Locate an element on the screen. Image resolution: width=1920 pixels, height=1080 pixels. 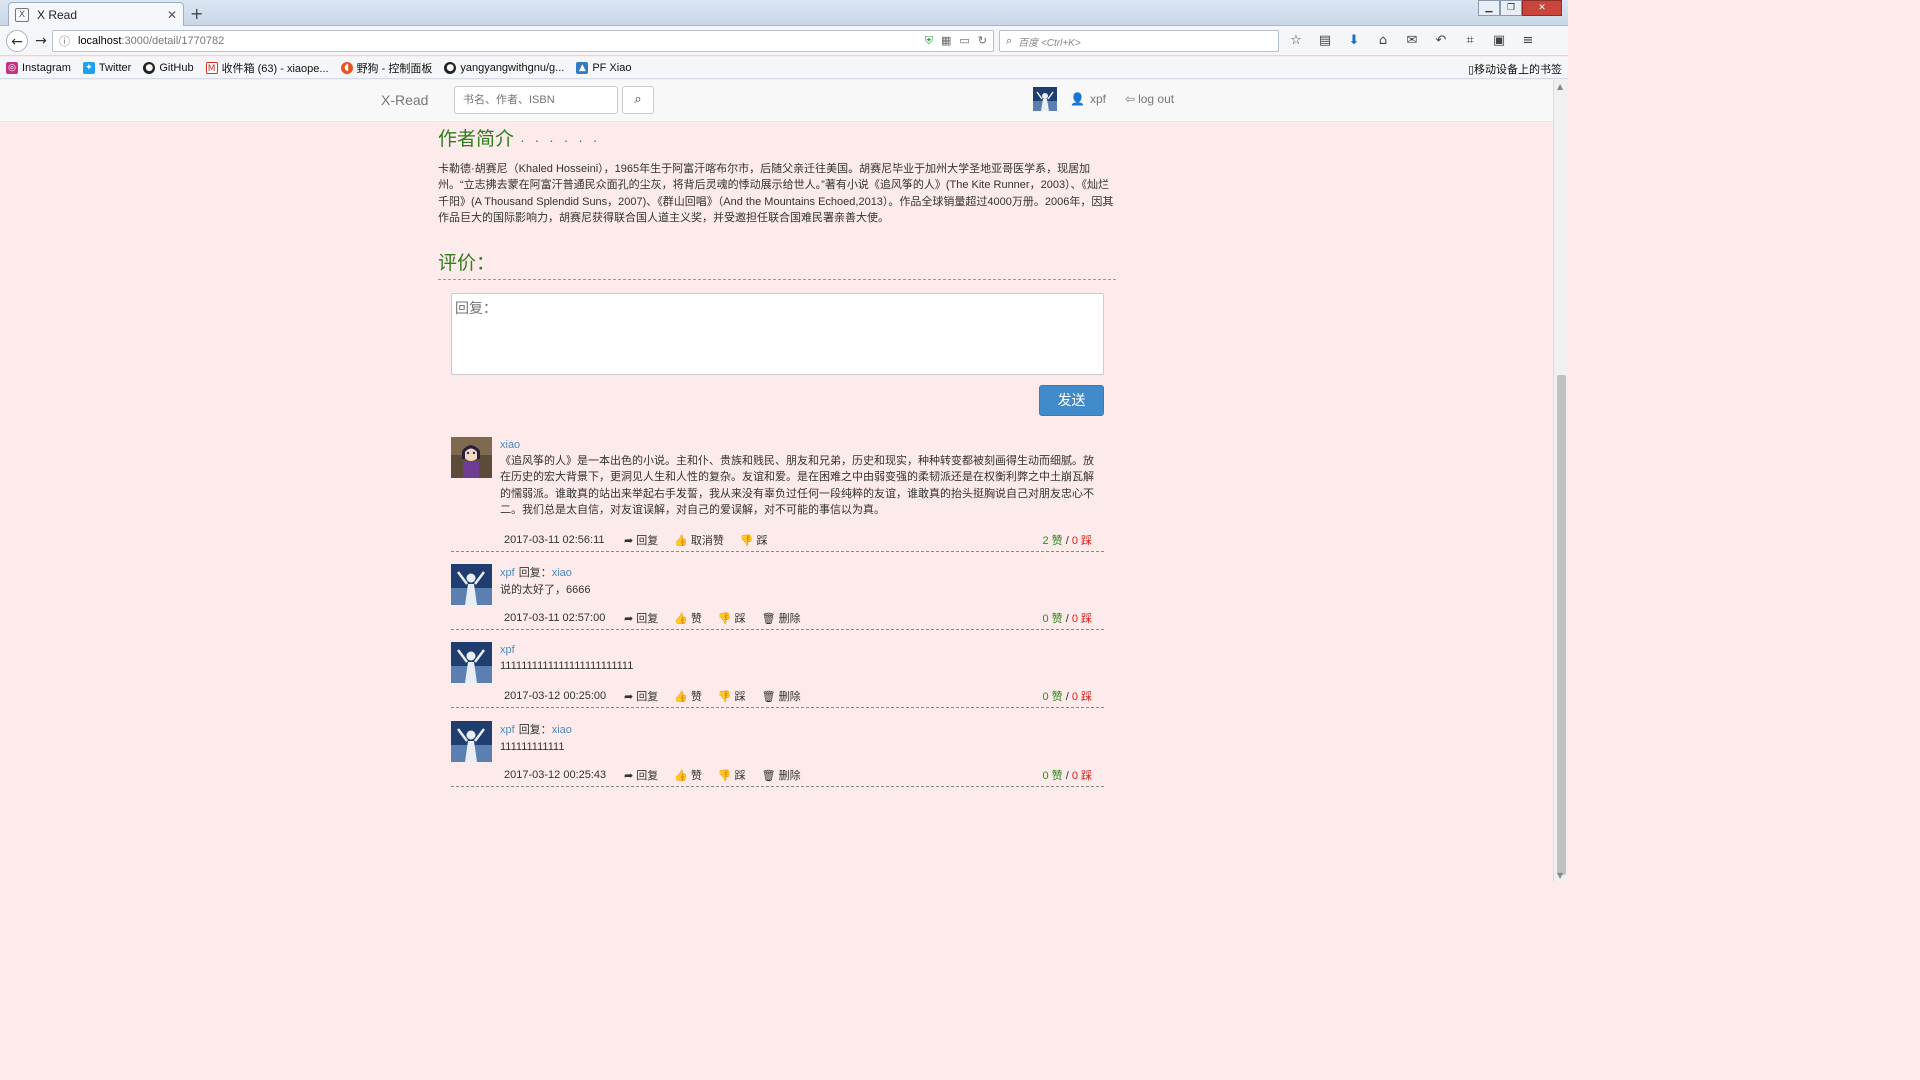
bookmark-wilddog: ◖ 野狗 - 控制面板 is located at coordinates (386, 68).